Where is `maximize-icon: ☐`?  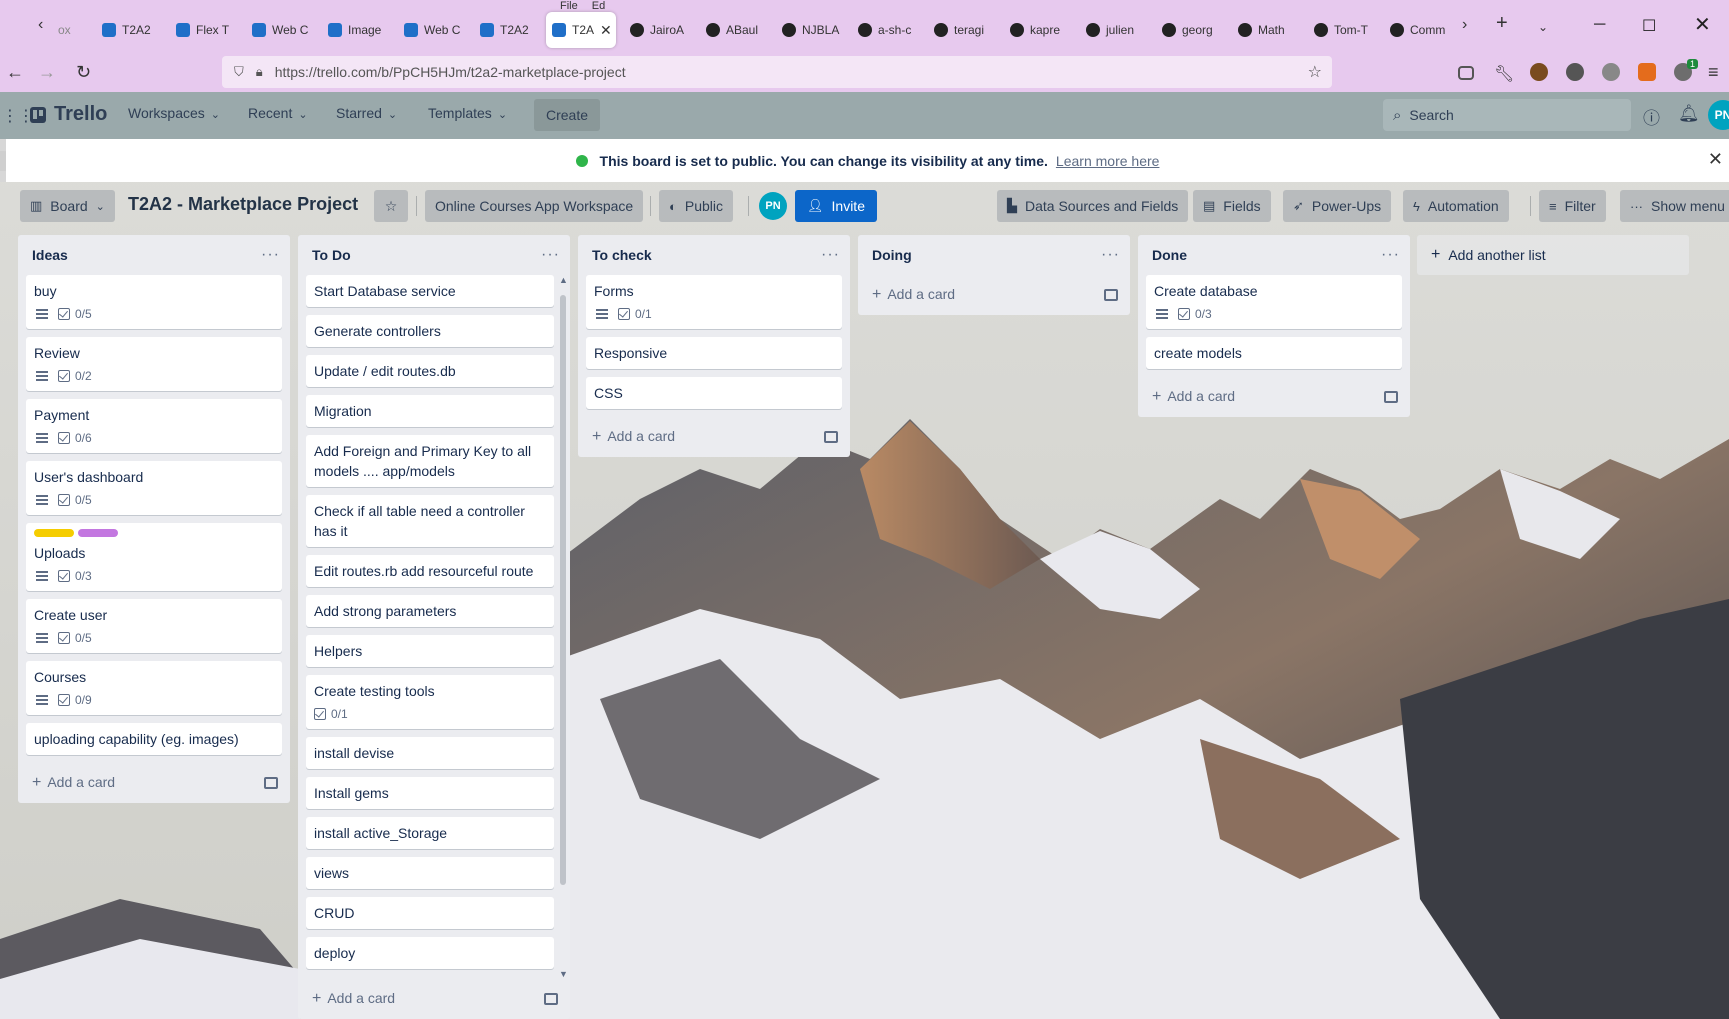 maximize-icon: ☐ is located at coordinates (1649, 26).